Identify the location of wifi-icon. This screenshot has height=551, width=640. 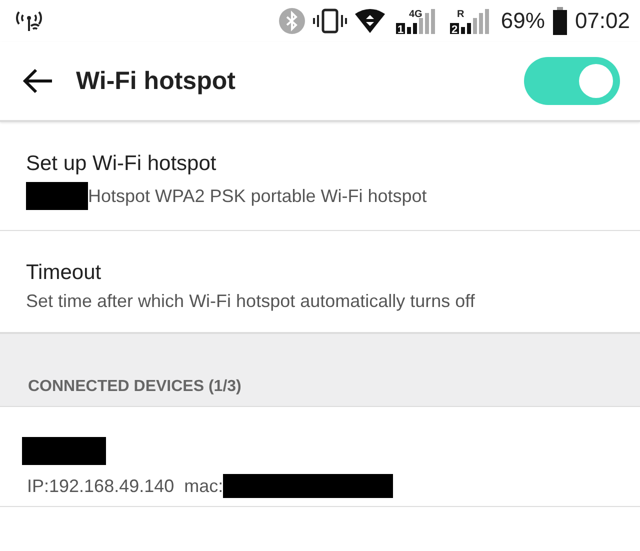
(369, 21).